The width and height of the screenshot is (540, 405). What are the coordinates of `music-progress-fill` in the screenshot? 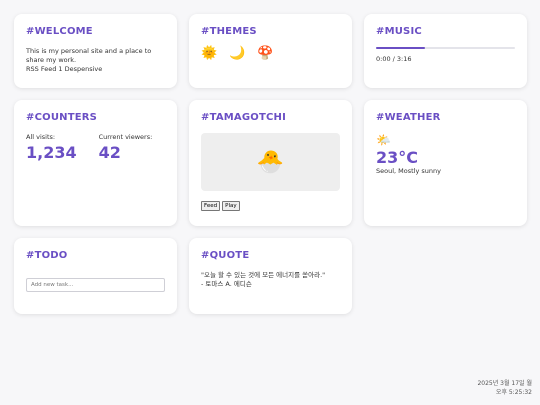 It's located at (400, 48).